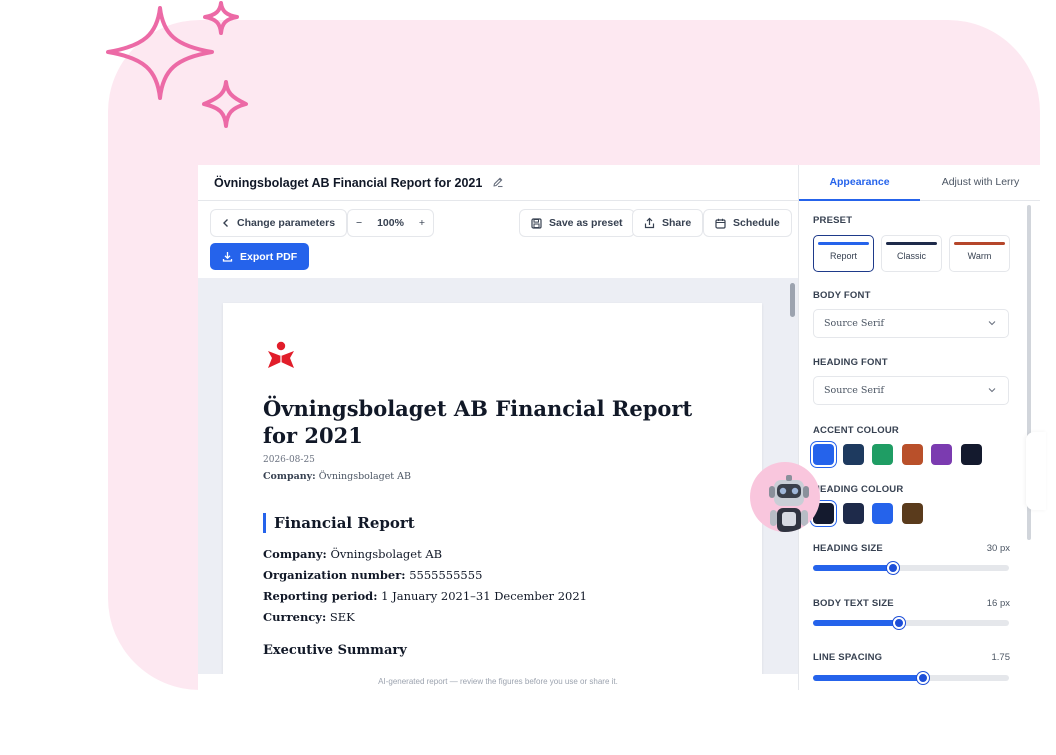  What do you see at coordinates (425, 620) in the screenshot?
I see `fact-row: Currency: SEK` at bounding box center [425, 620].